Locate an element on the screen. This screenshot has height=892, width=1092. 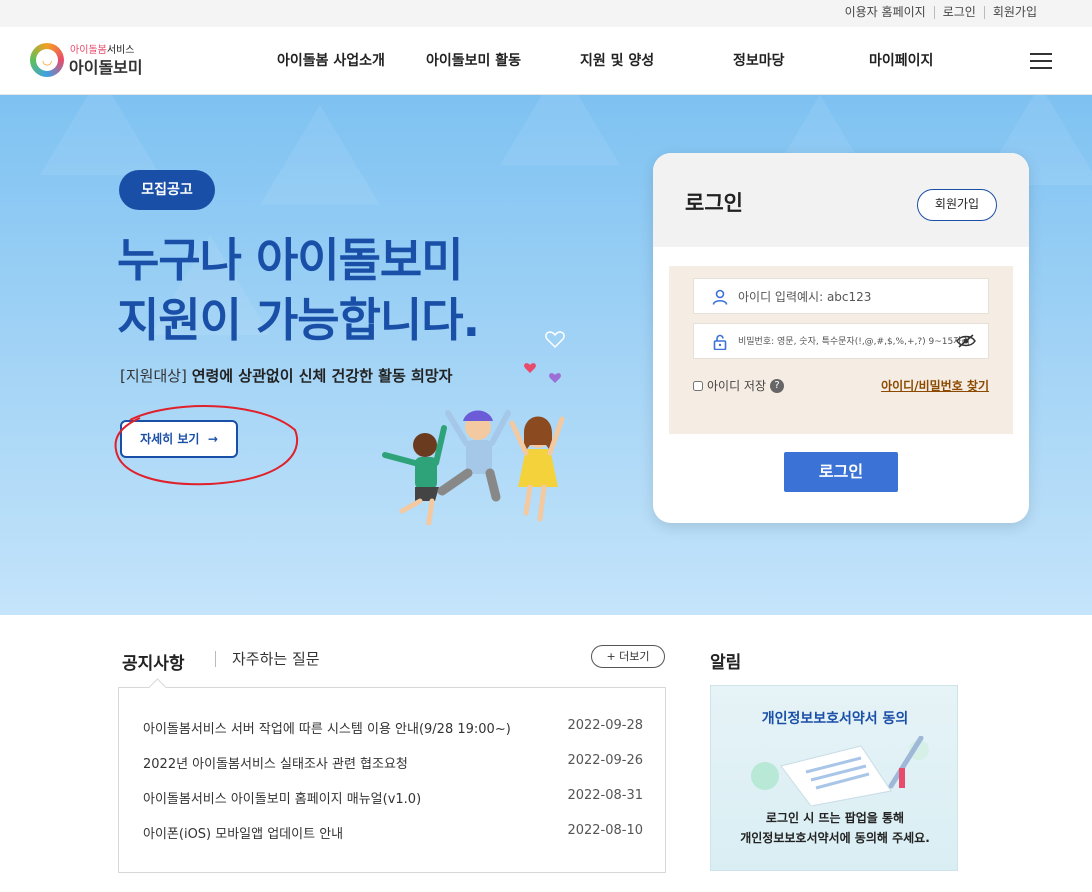
utility-links: 이용자 홈페이지 로그인 회원가입 is located at coordinates (941, 12).